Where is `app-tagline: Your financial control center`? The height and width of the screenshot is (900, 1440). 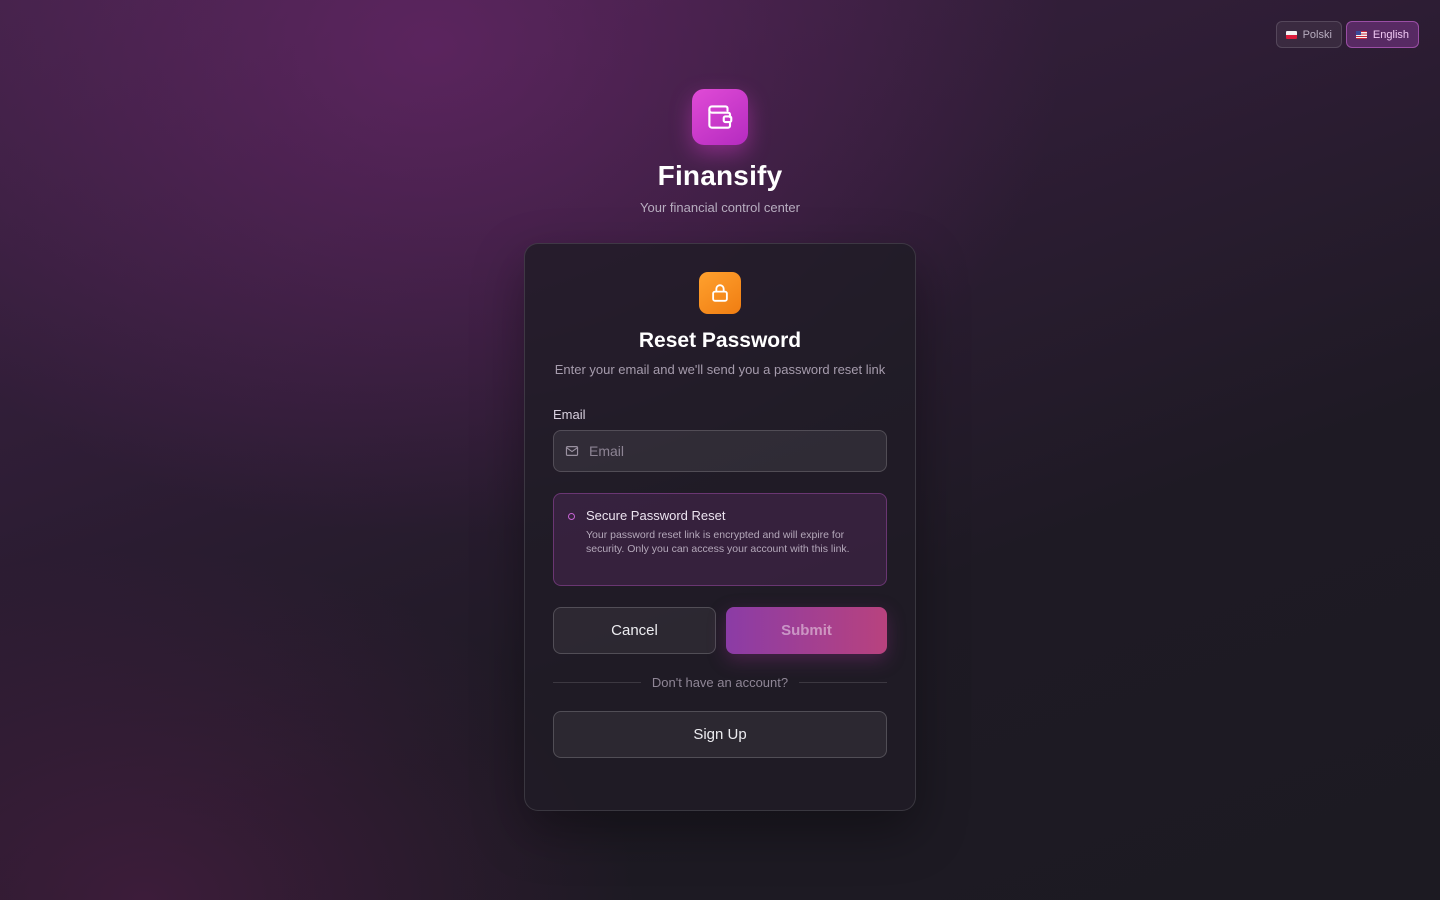 app-tagline: Your financial control center is located at coordinates (720, 207).